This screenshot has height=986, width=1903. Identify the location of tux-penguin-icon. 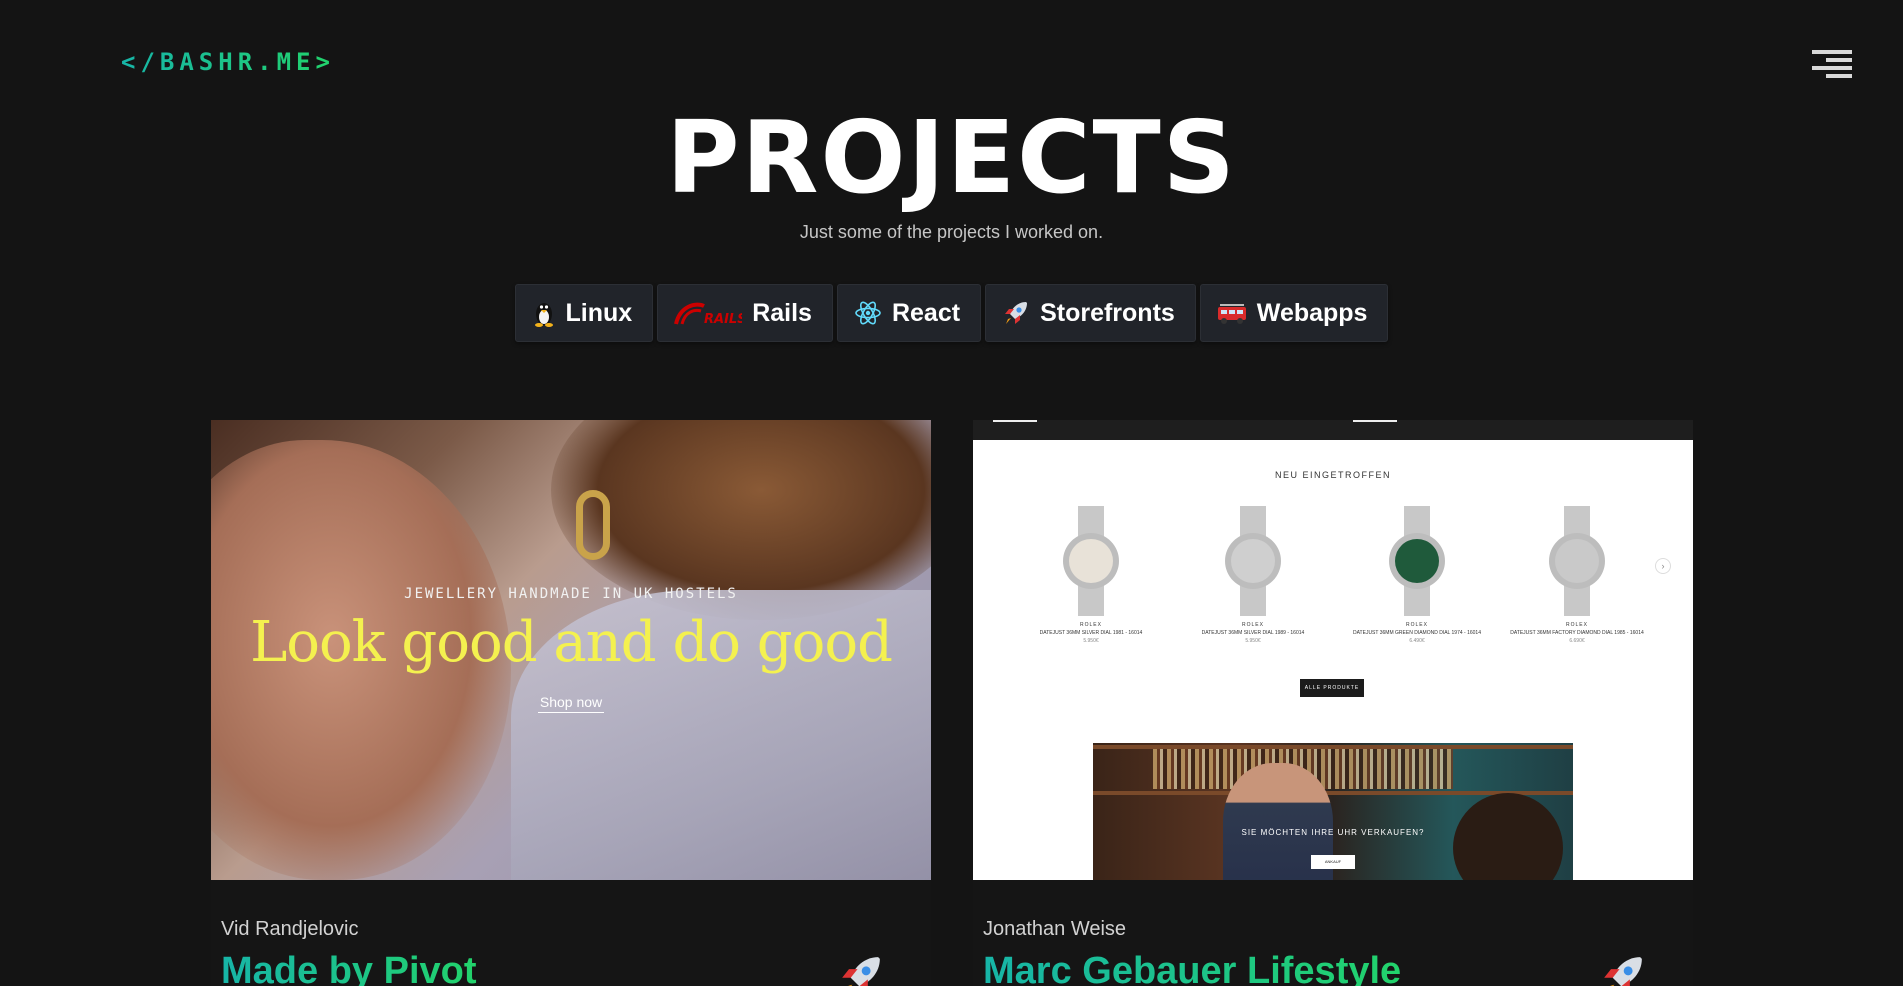
(544, 313).